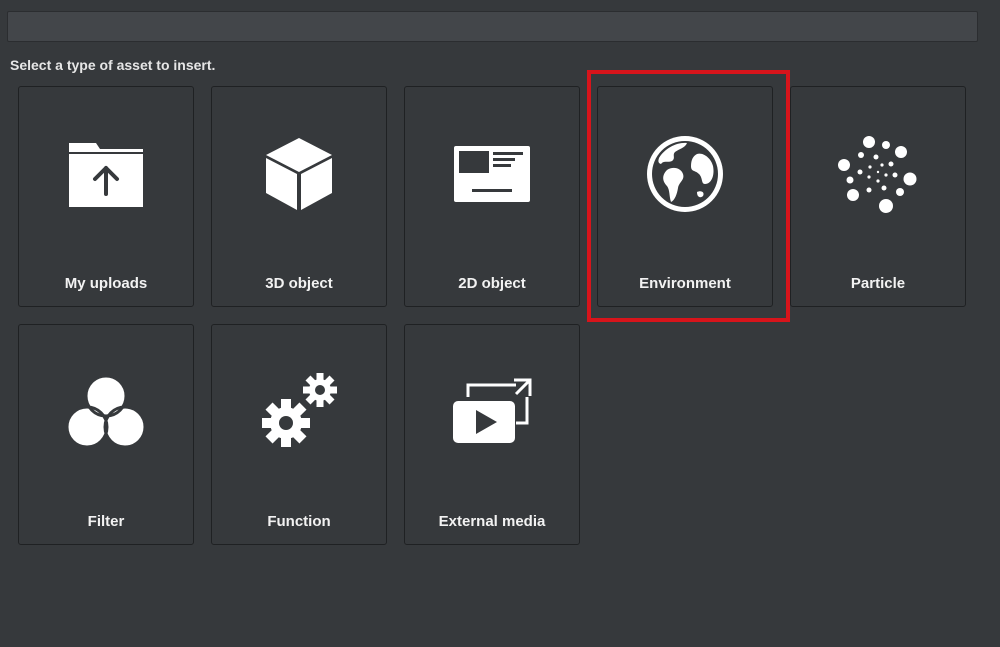 The height and width of the screenshot is (647, 1000). Describe the element at coordinates (492, 521) in the screenshot. I see `tile-label: External media` at that location.